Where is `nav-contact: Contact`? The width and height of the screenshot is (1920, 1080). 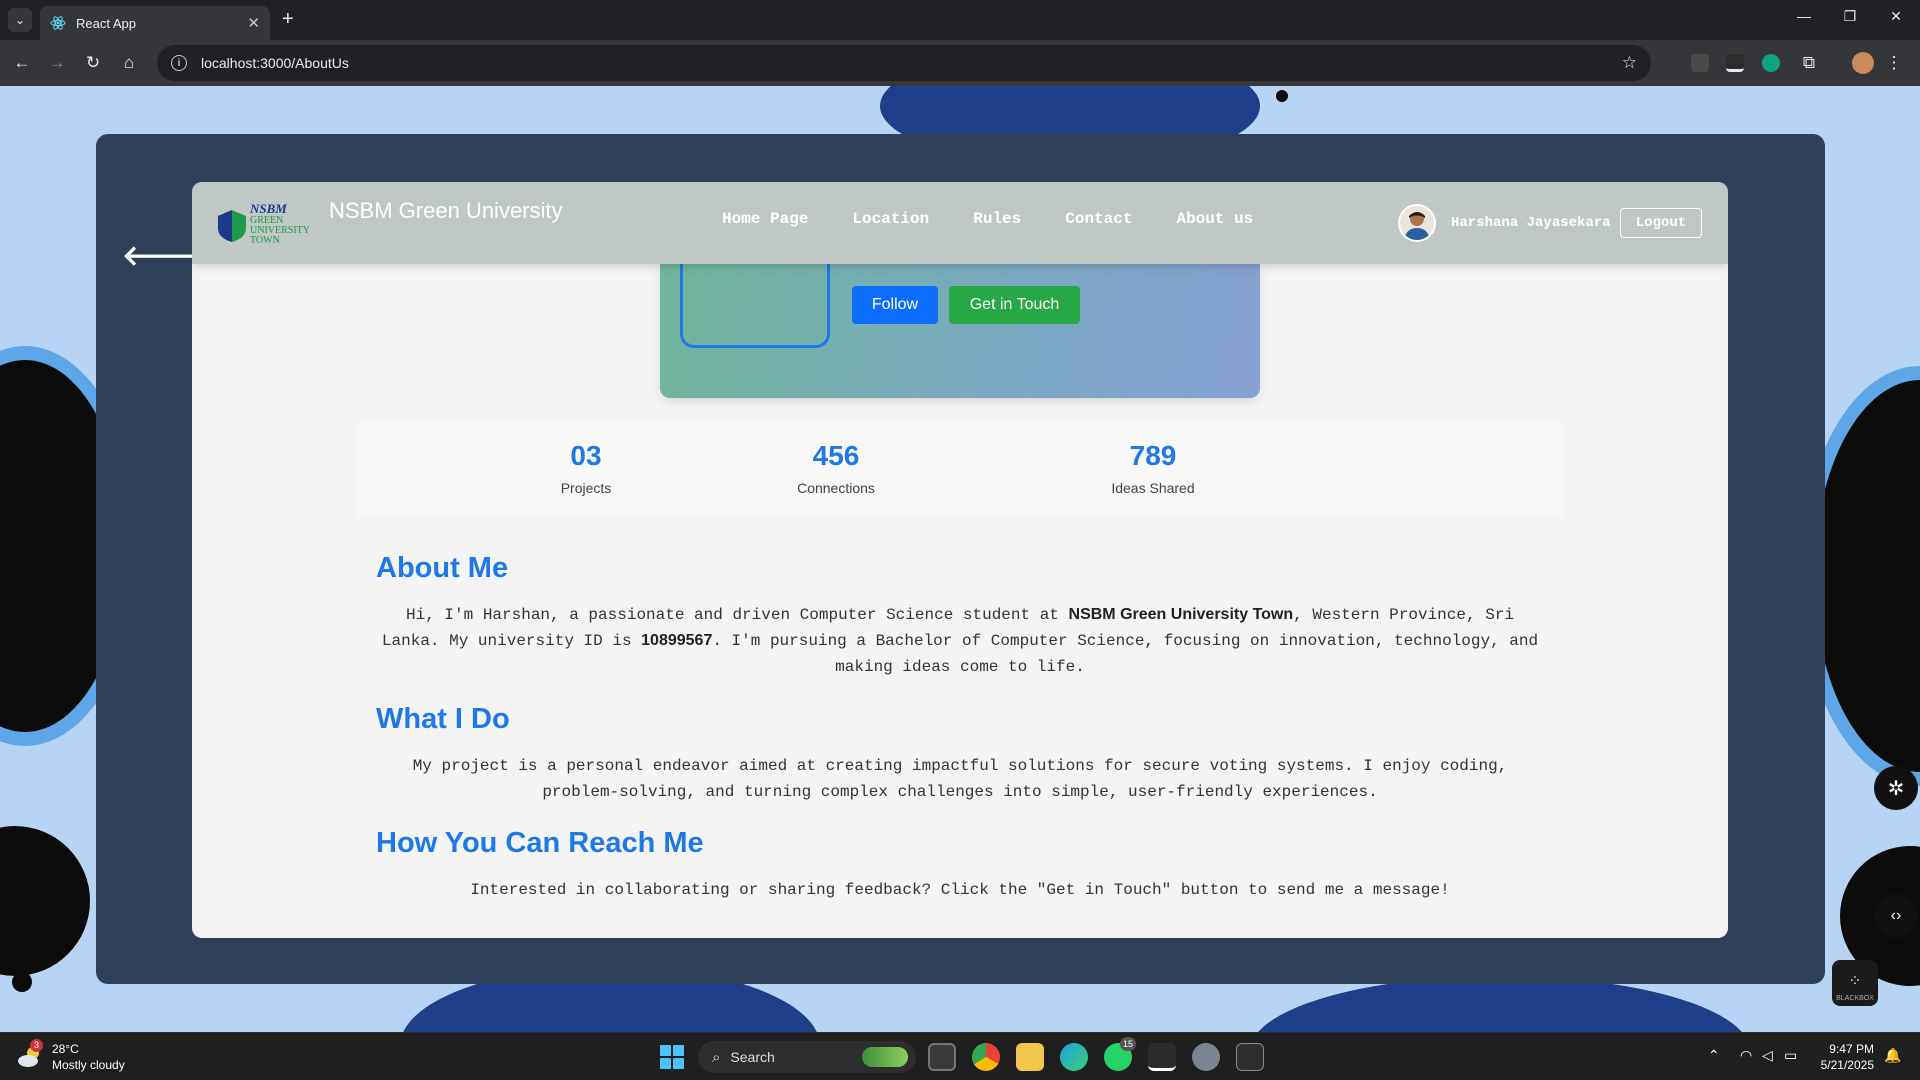
nav-contact: Contact is located at coordinates (1098, 219).